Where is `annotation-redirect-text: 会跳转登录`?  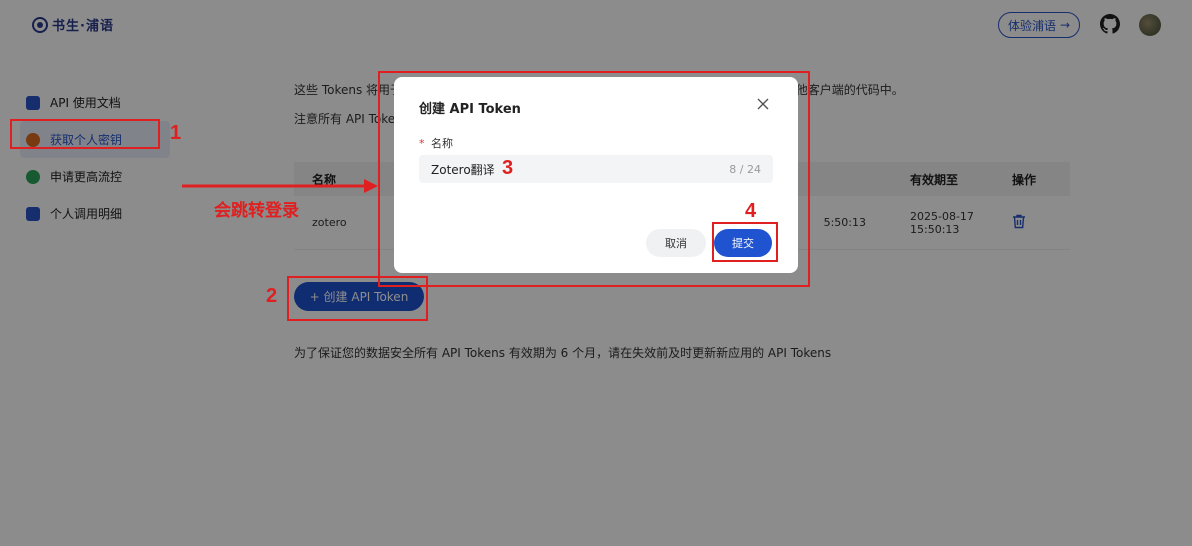 annotation-redirect-text: 会跳转登录 is located at coordinates (256, 211).